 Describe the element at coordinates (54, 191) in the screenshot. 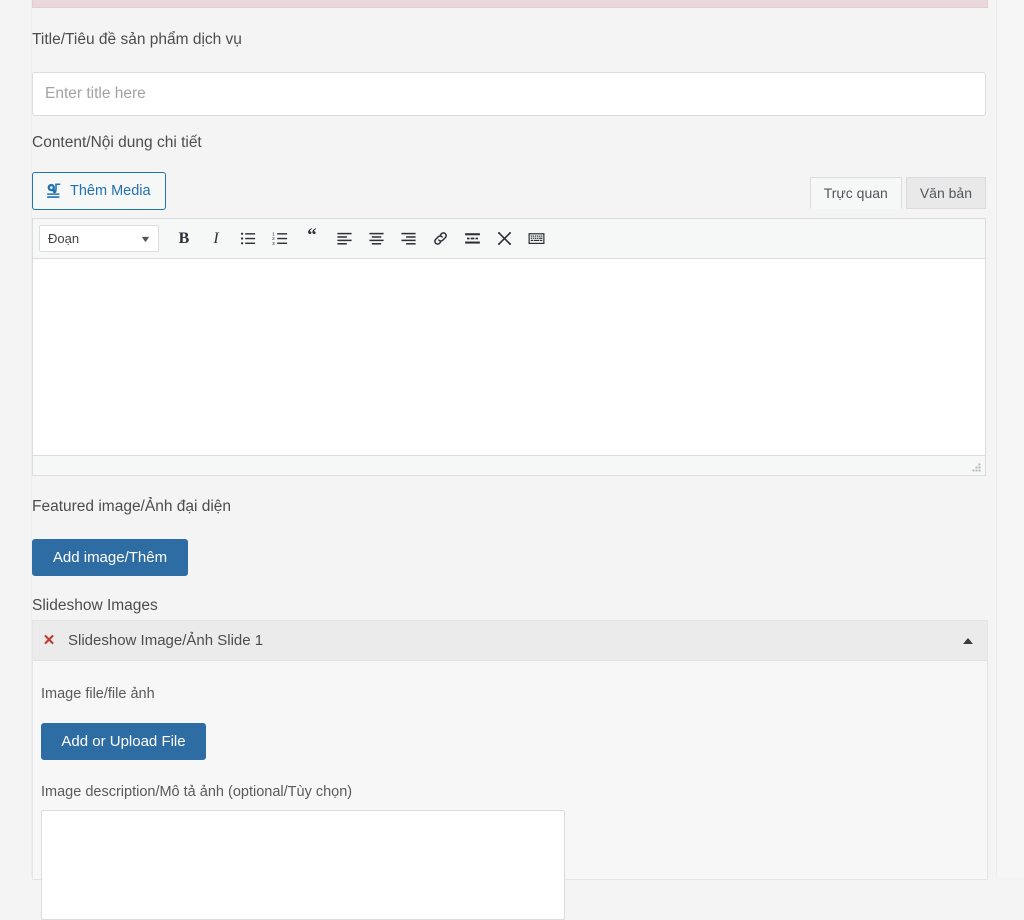

I see `media-add-icon` at that location.